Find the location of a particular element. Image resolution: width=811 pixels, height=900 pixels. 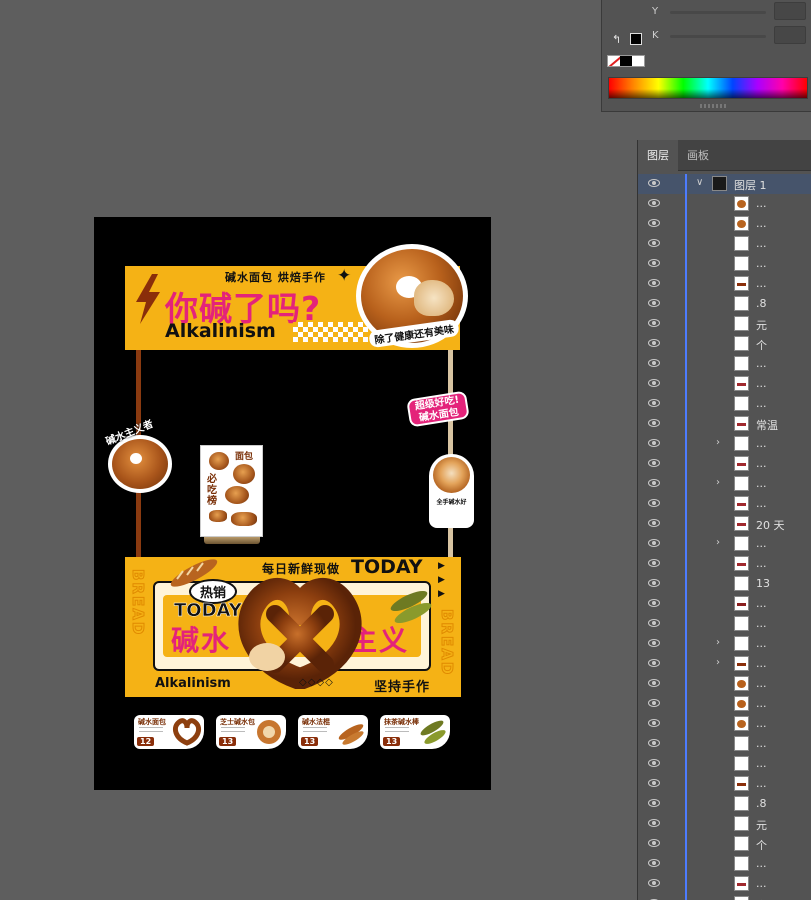

layer-row: ∨ 图层 1 is located at coordinates (724, 184).